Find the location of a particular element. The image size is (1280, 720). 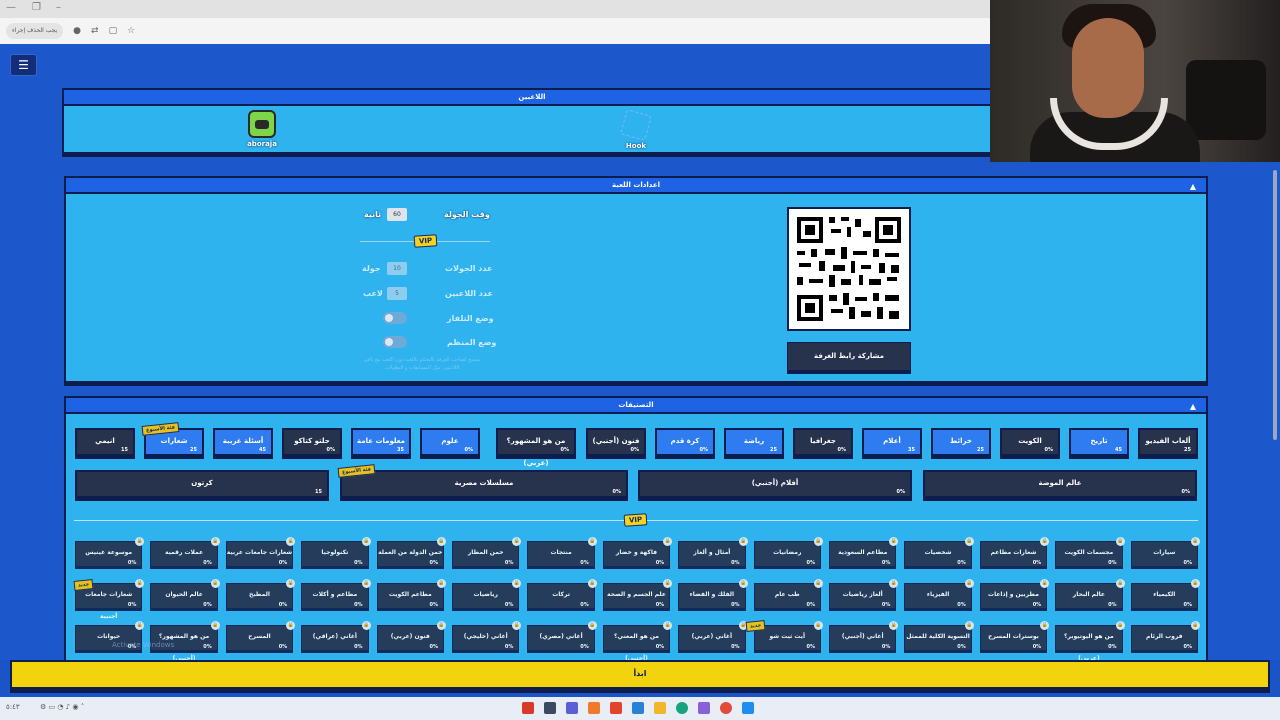

close-window-icon: – is located at coordinates (58, 7).